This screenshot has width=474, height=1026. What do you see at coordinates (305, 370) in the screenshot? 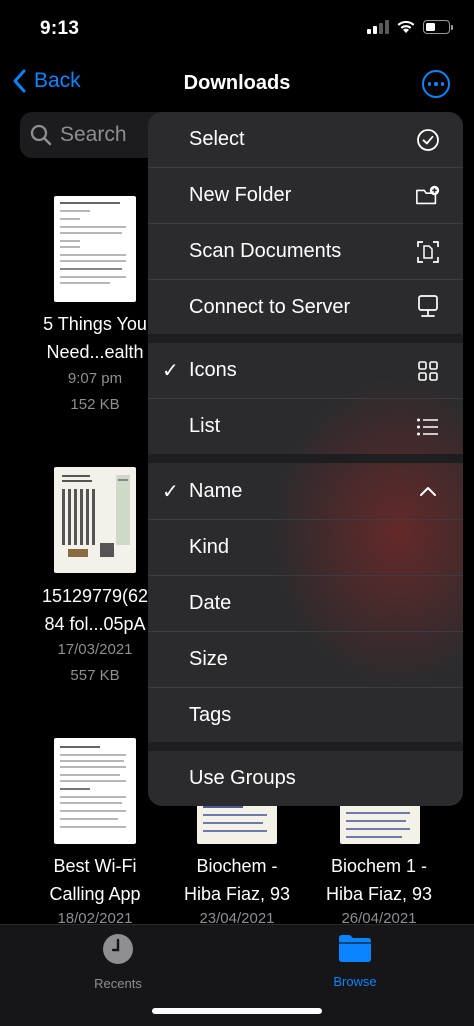
I see `menu-item-view-icons: ✓ Icons` at bounding box center [305, 370].